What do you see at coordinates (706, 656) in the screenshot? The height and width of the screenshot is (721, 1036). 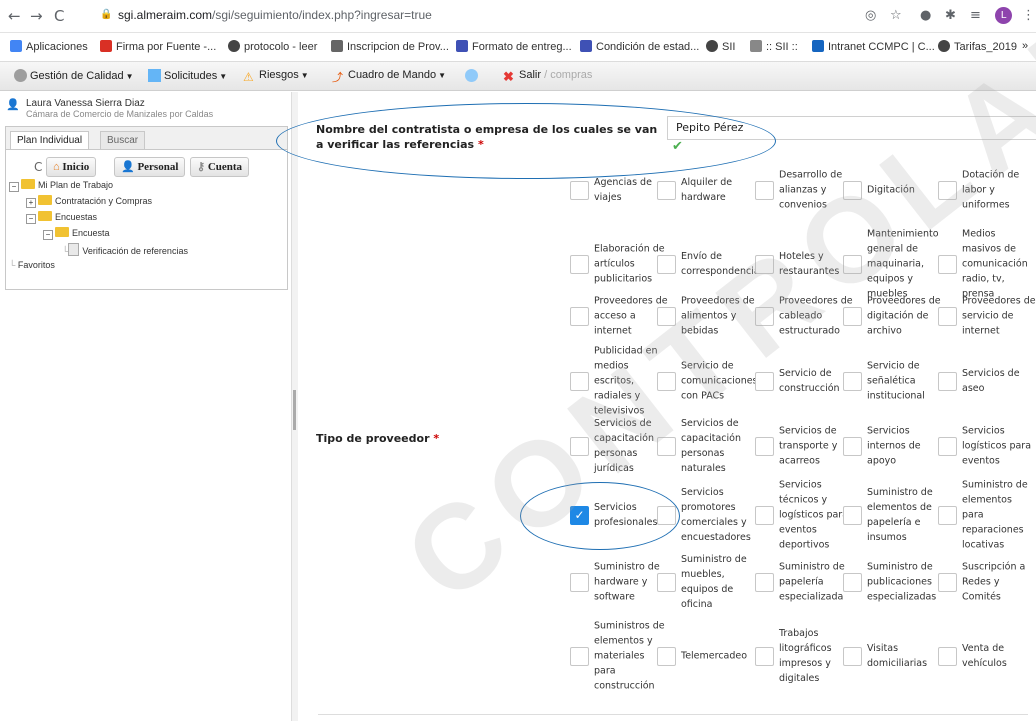 I see `provider-option: Telemercadeo` at bounding box center [706, 656].